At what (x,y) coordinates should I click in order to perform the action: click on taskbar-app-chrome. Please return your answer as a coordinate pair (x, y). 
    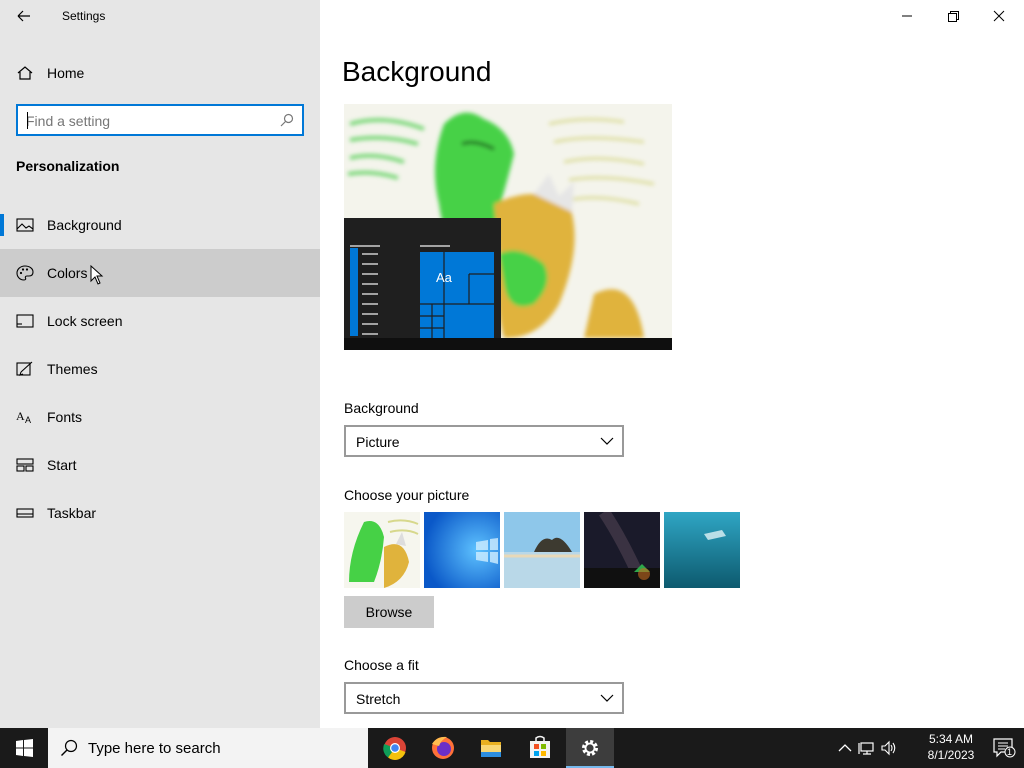
    Looking at the image, I should click on (395, 748).